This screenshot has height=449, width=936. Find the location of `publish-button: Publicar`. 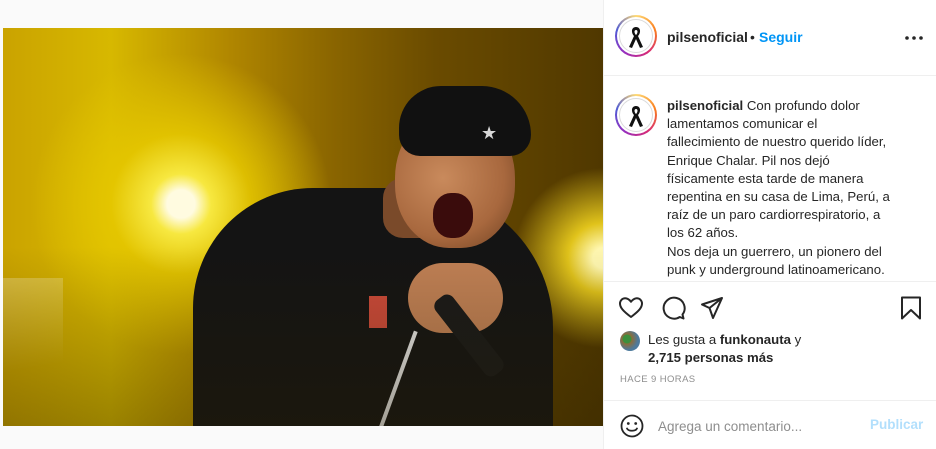

publish-button: Publicar is located at coordinates (896, 424).